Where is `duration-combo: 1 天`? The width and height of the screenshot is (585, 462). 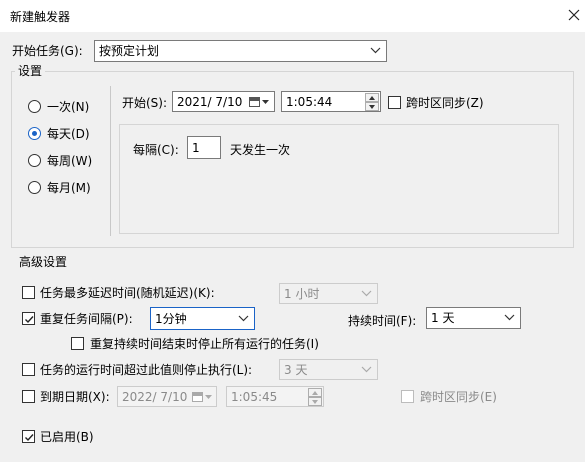
duration-combo: 1 天 is located at coordinates (473, 318).